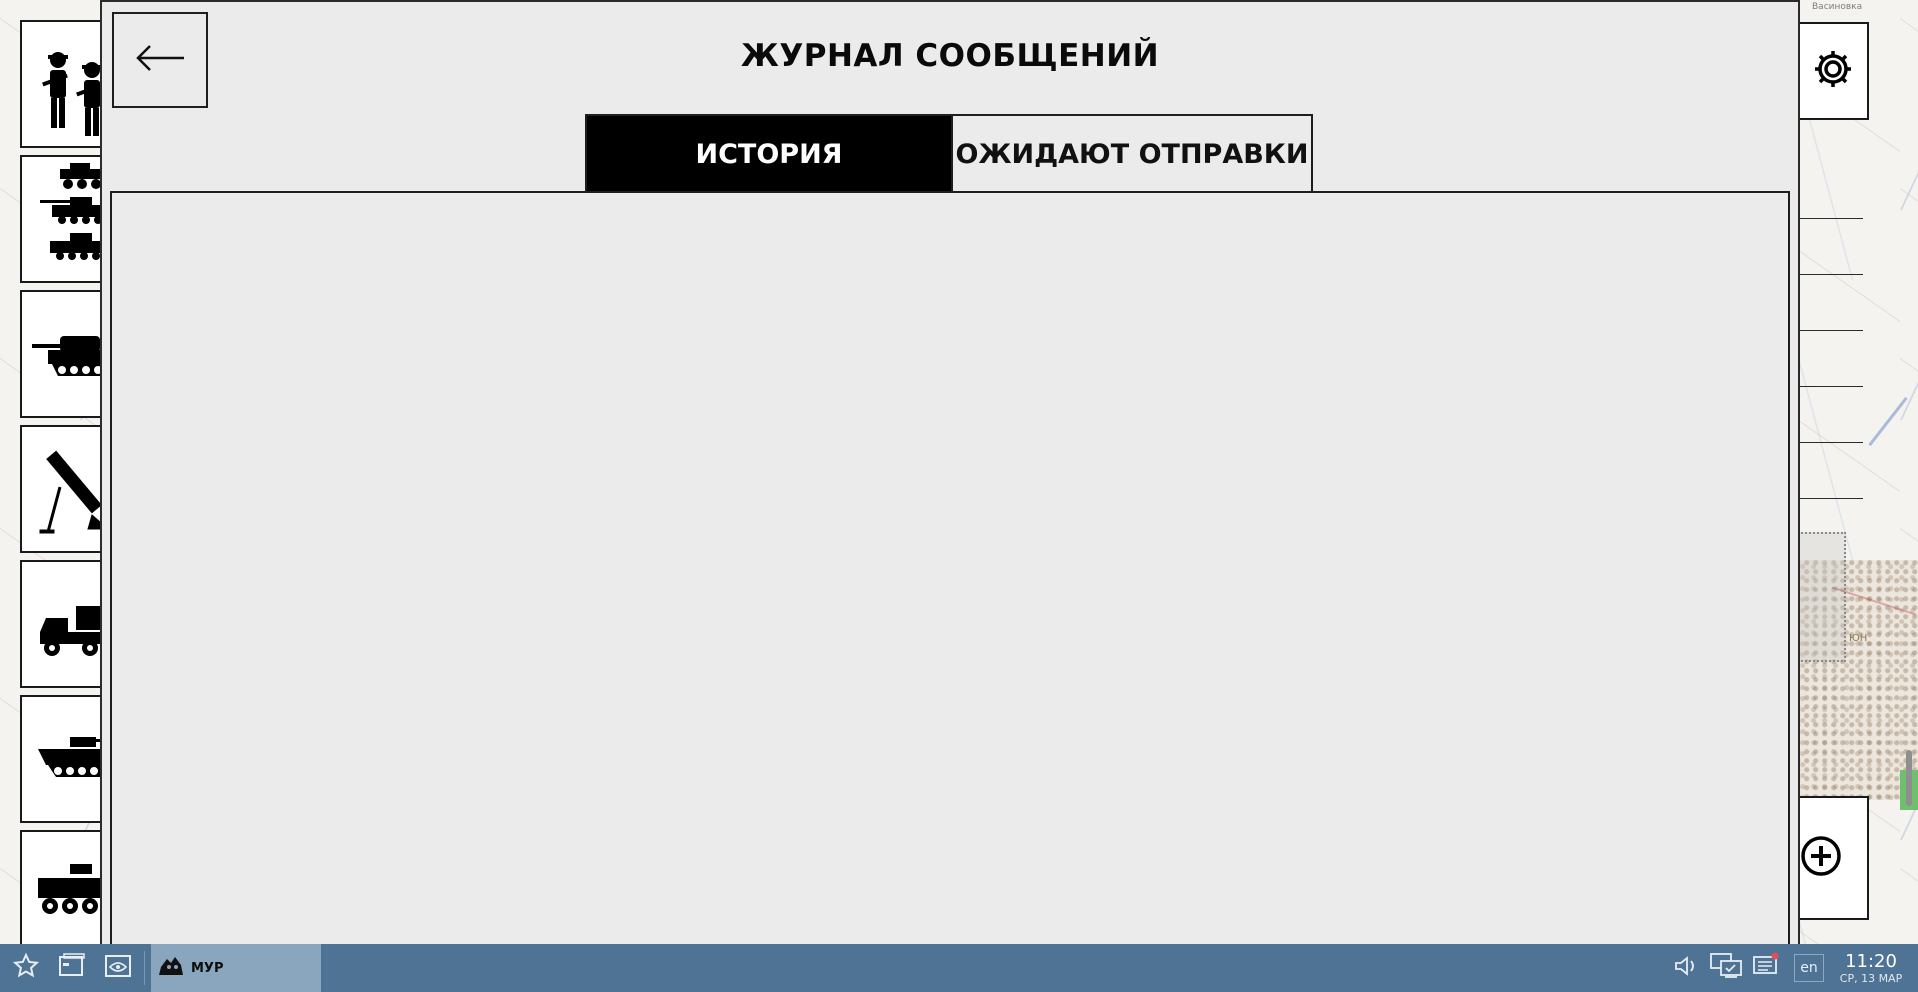  Describe the element at coordinates (236, 968) in the screenshot. I see `taskbar-app-mur: МУР` at that location.